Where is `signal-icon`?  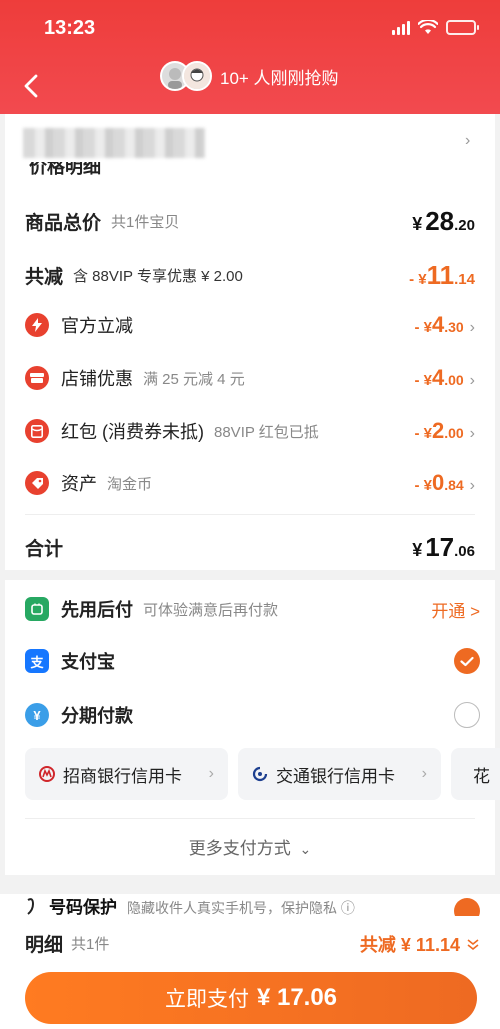 signal-icon is located at coordinates (401, 27).